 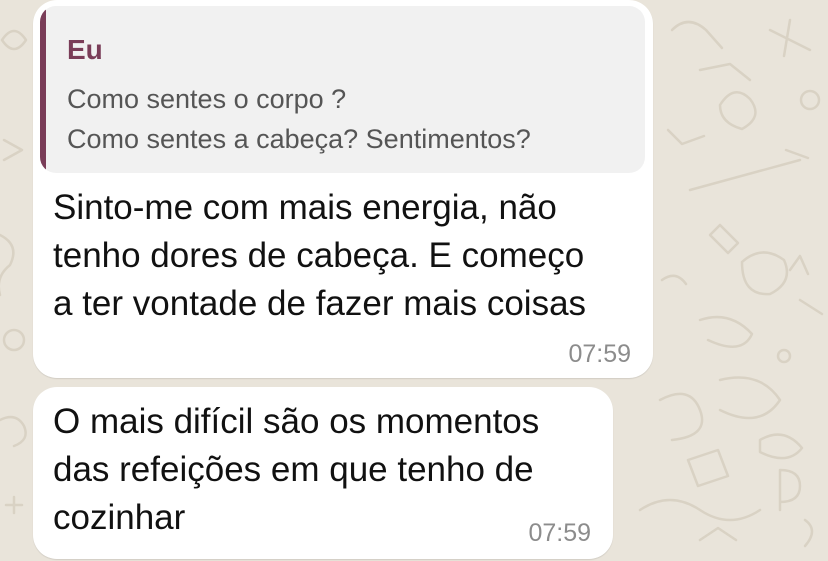 I want to click on message-text-line: cozinhar, so click(x=119, y=517).